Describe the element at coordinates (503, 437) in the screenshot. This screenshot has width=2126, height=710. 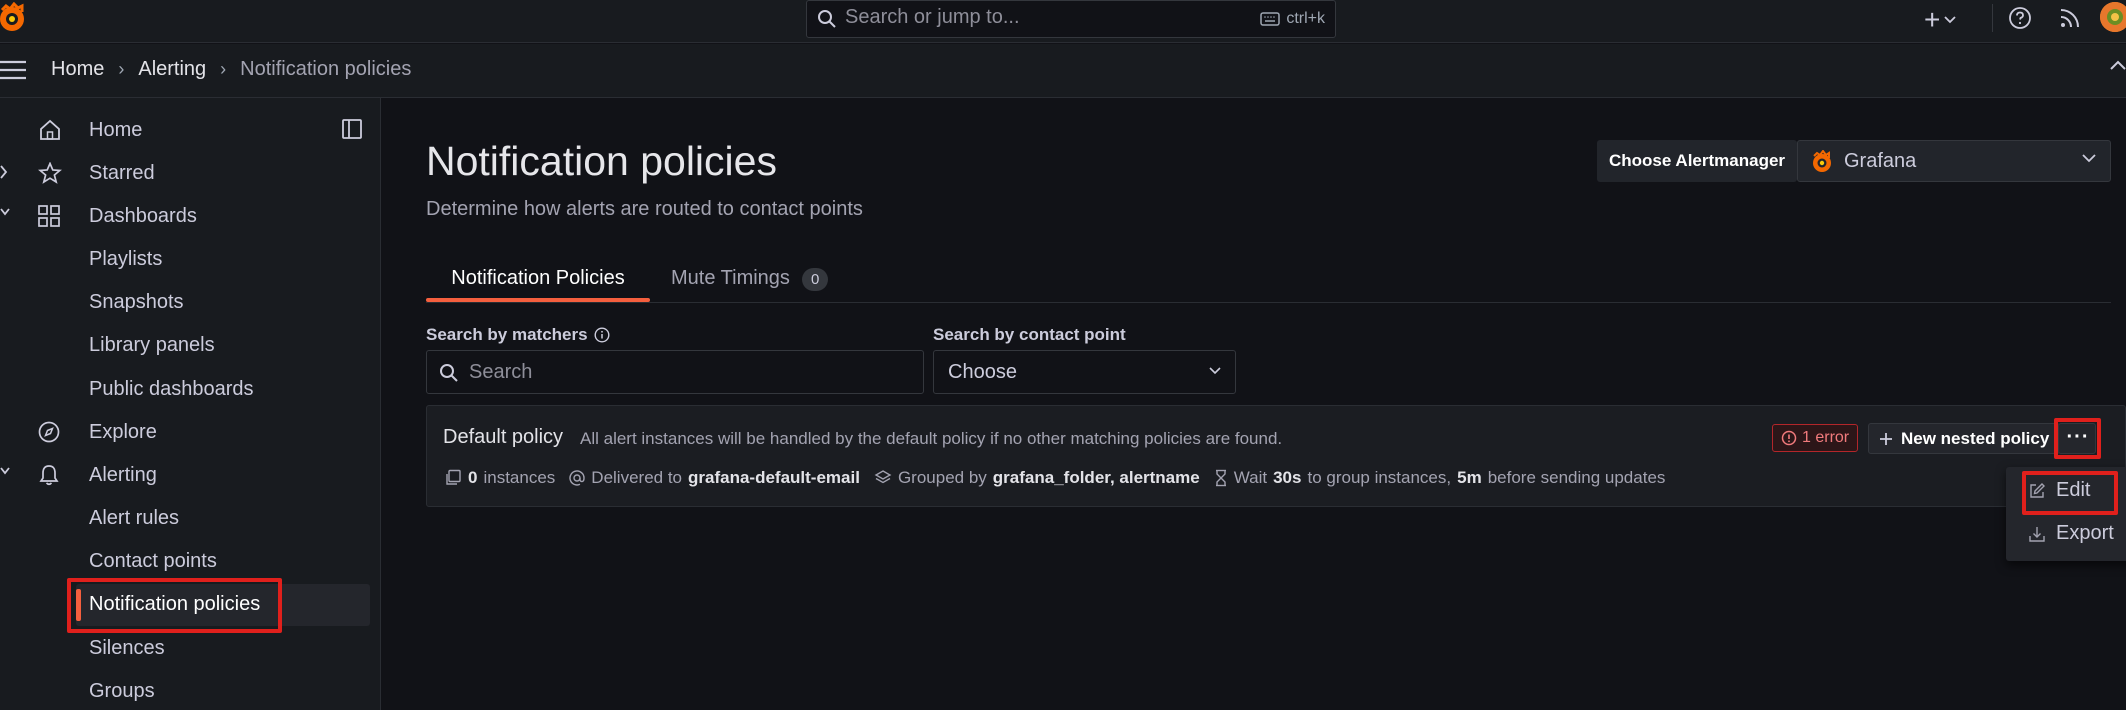
I see `policy-name: Default policy` at that location.